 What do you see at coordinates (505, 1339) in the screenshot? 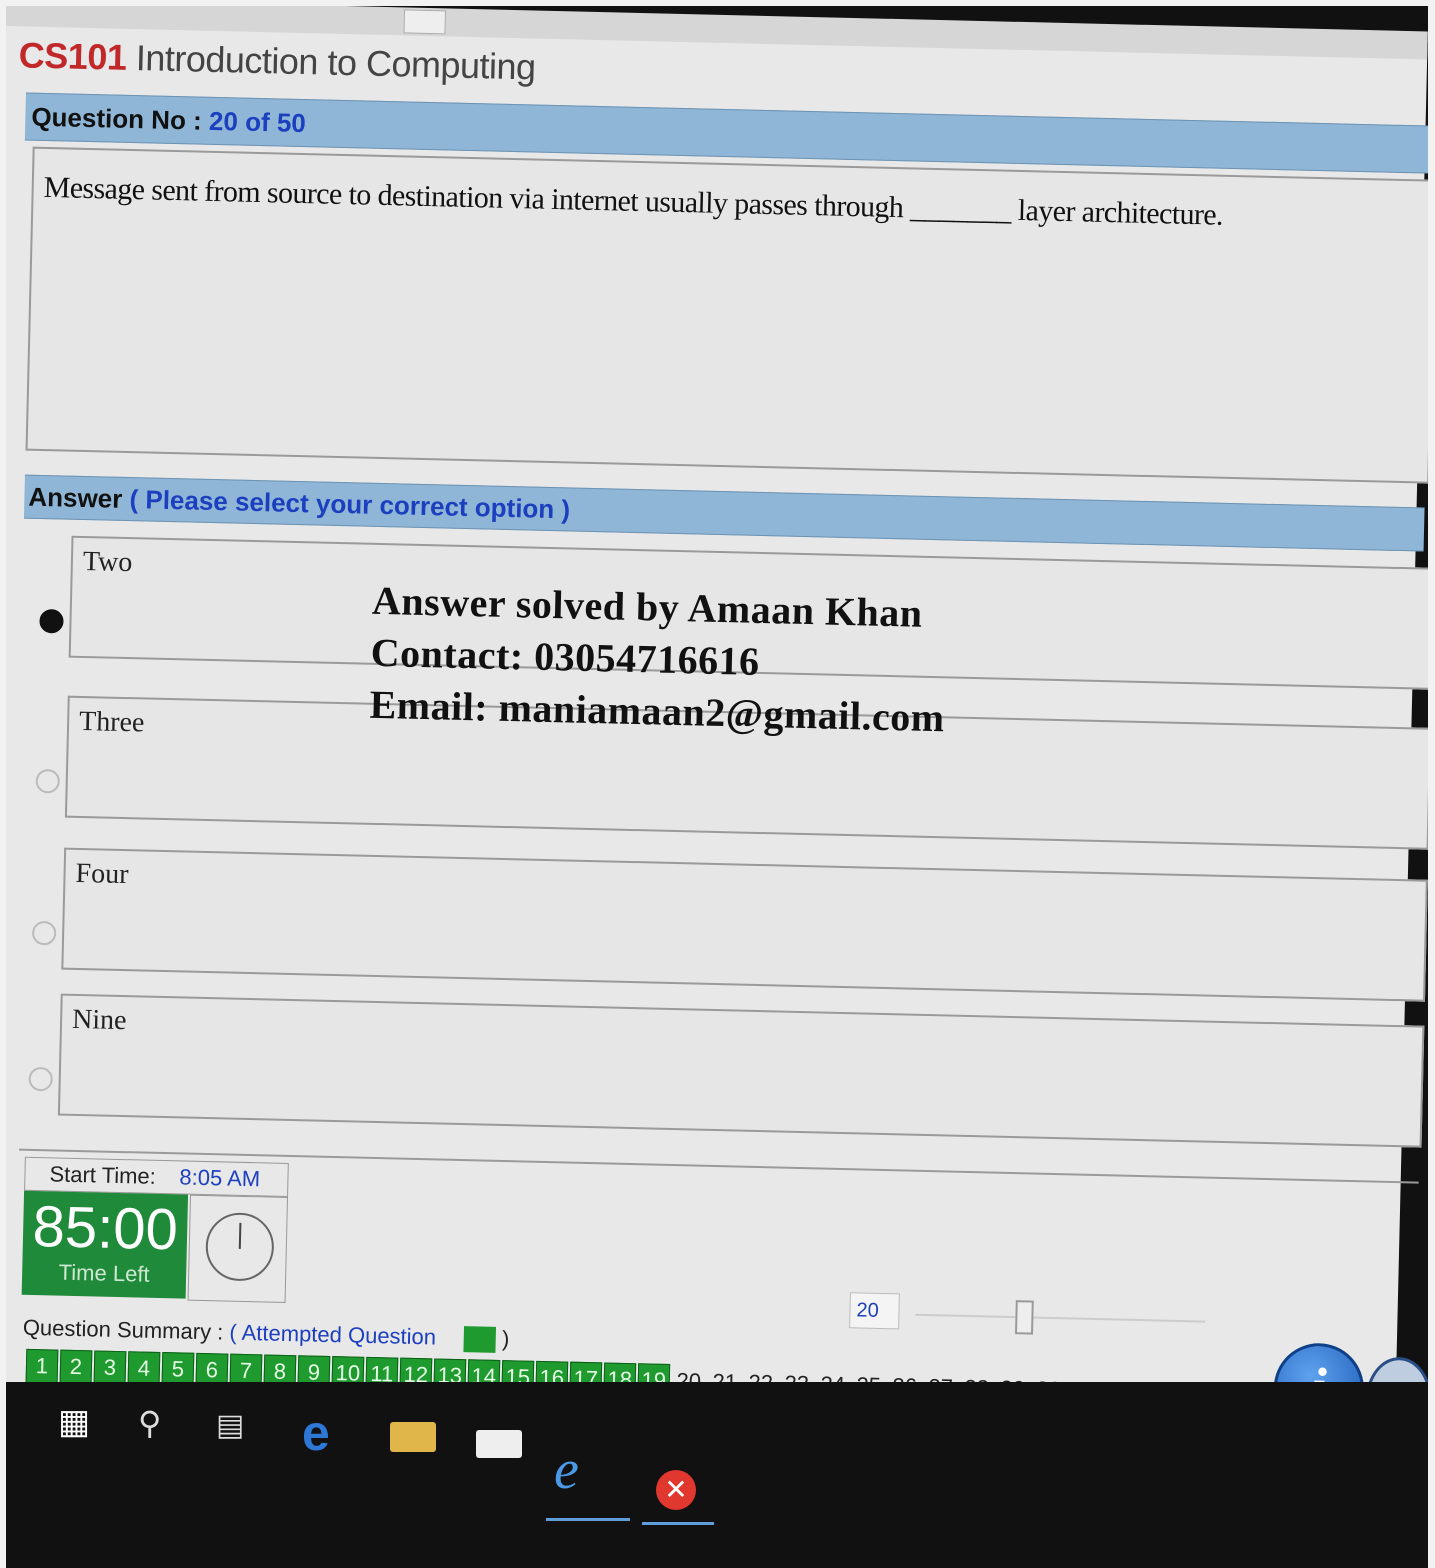
I see `summary-legend-close: )` at bounding box center [505, 1339].